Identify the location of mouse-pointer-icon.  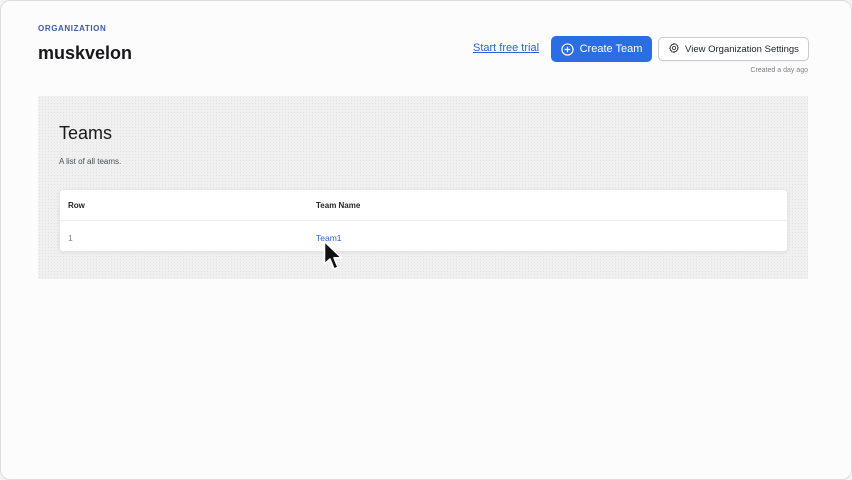
(334, 259).